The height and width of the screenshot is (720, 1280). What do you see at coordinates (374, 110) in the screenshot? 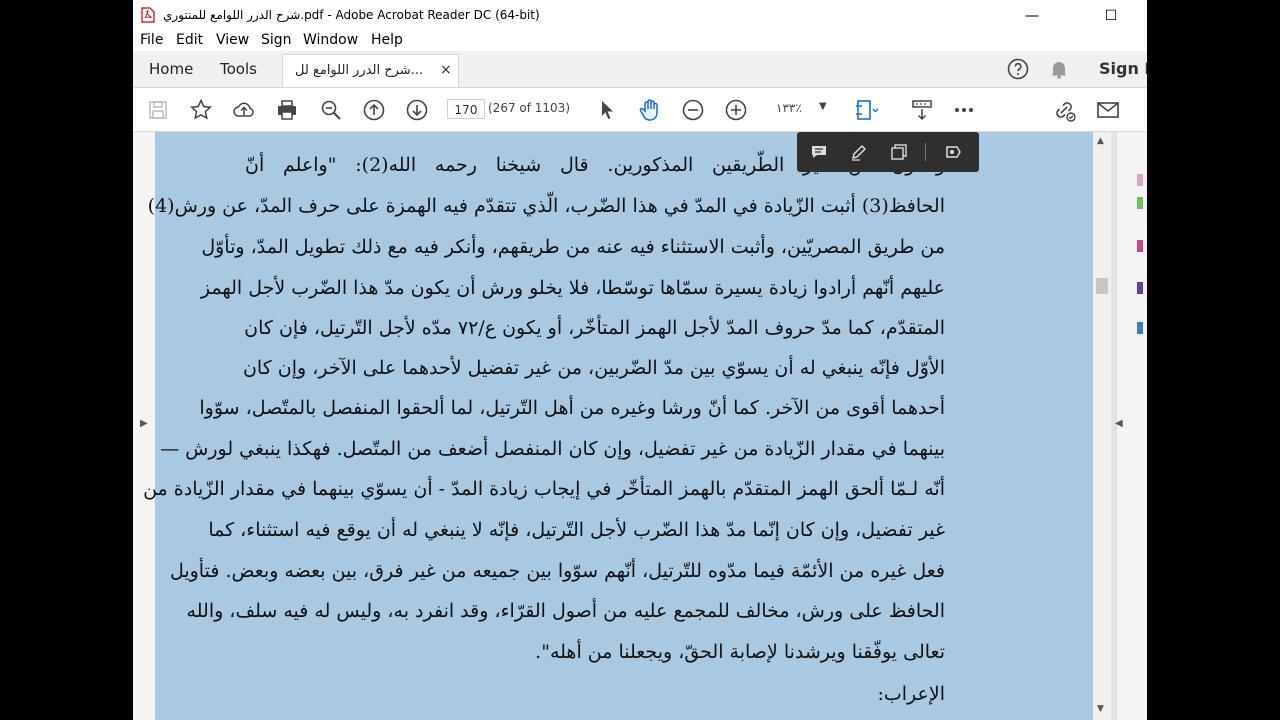
I see `page-up-icon` at bounding box center [374, 110].